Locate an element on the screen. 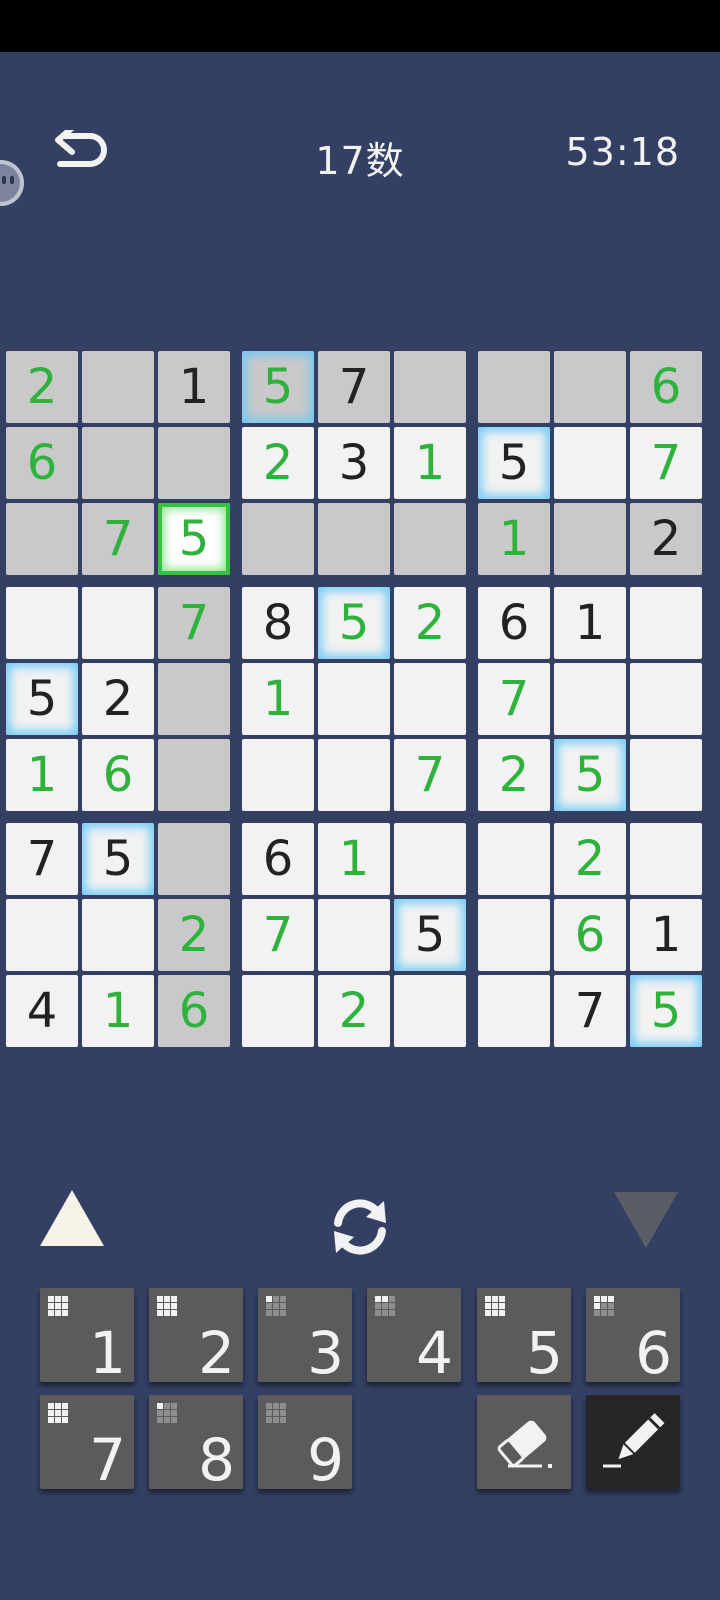 This screenshot has width=720, height=1600. triangle-up-icon is located at coordinates (72, 1218).